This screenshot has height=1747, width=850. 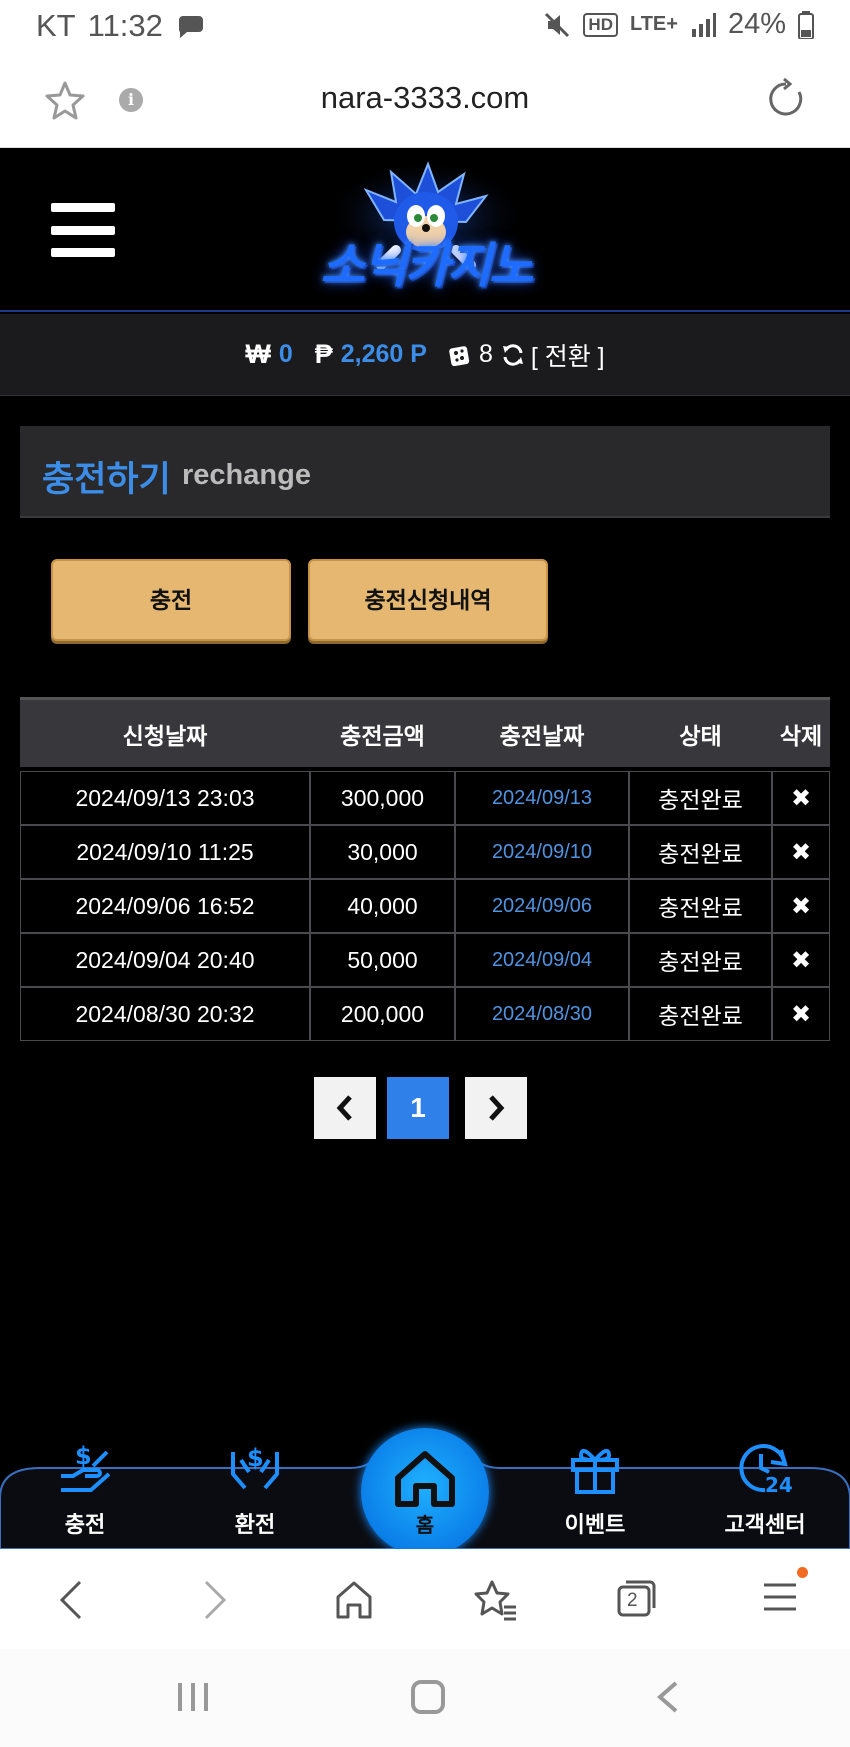 I want to click on hd-icon: HD, so click(x=600, y=24).